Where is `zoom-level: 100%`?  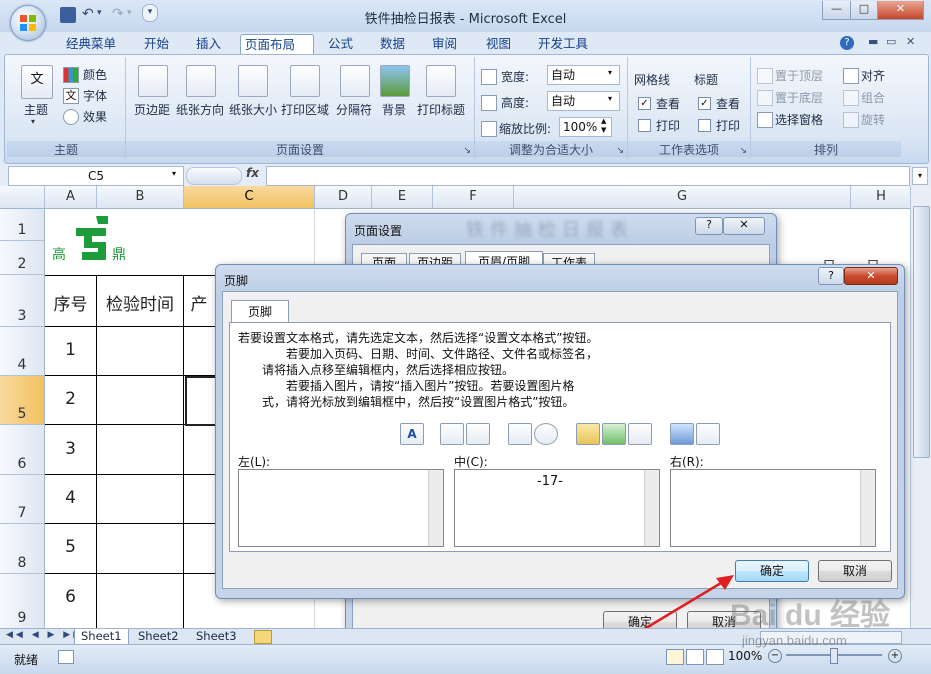 zoom-level: 100% is located at coordinates (745, 656).